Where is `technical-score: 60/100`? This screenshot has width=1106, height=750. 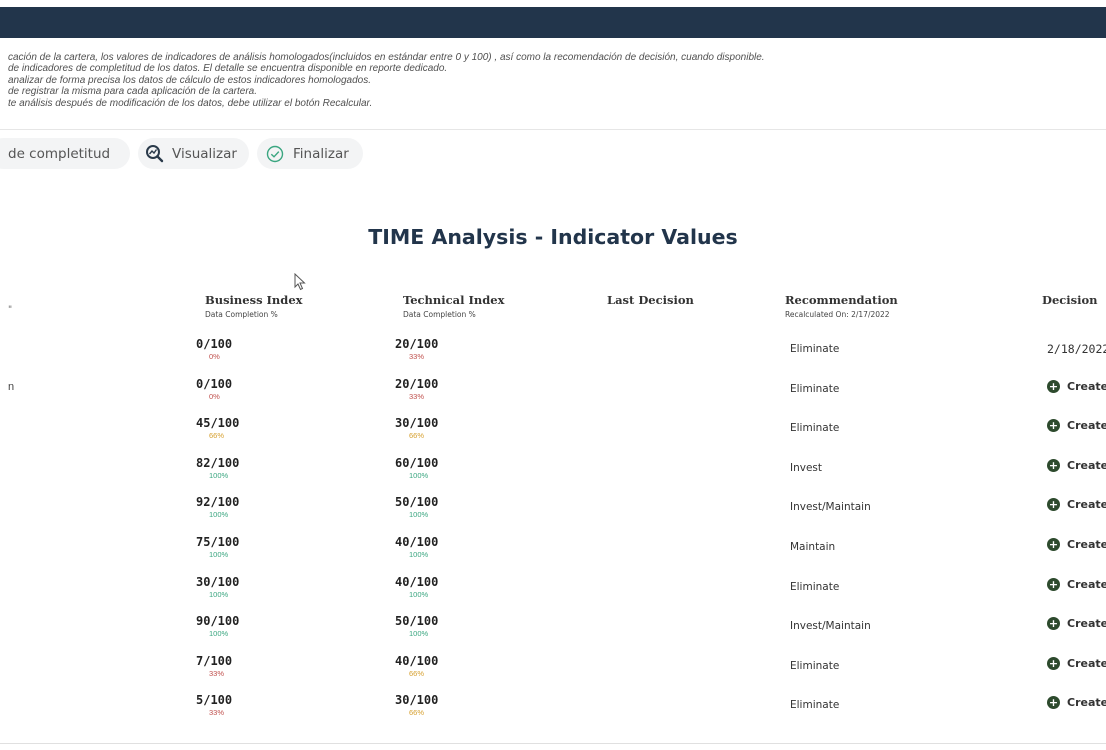
technical-score: 60/100 is located at coordinates (417, 463).